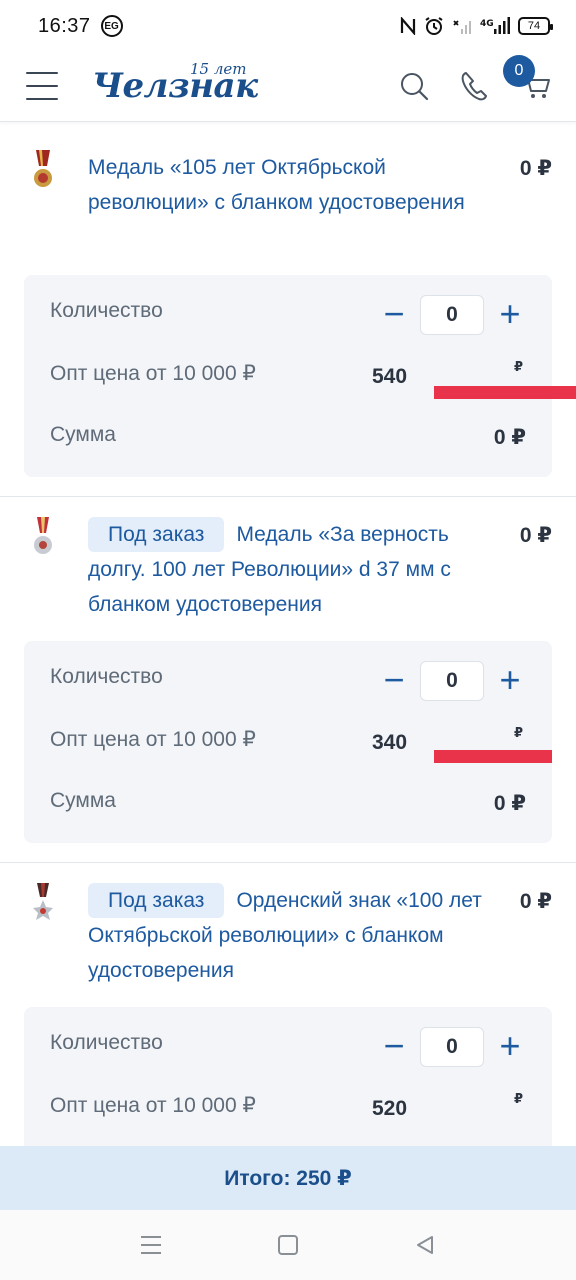 Image resolution: width=576 pixels, height=1280 pixels. Describe the element at coordinates (218, 69) in the screenshot. I see `logo-anniversary: 15 лет` at that location.